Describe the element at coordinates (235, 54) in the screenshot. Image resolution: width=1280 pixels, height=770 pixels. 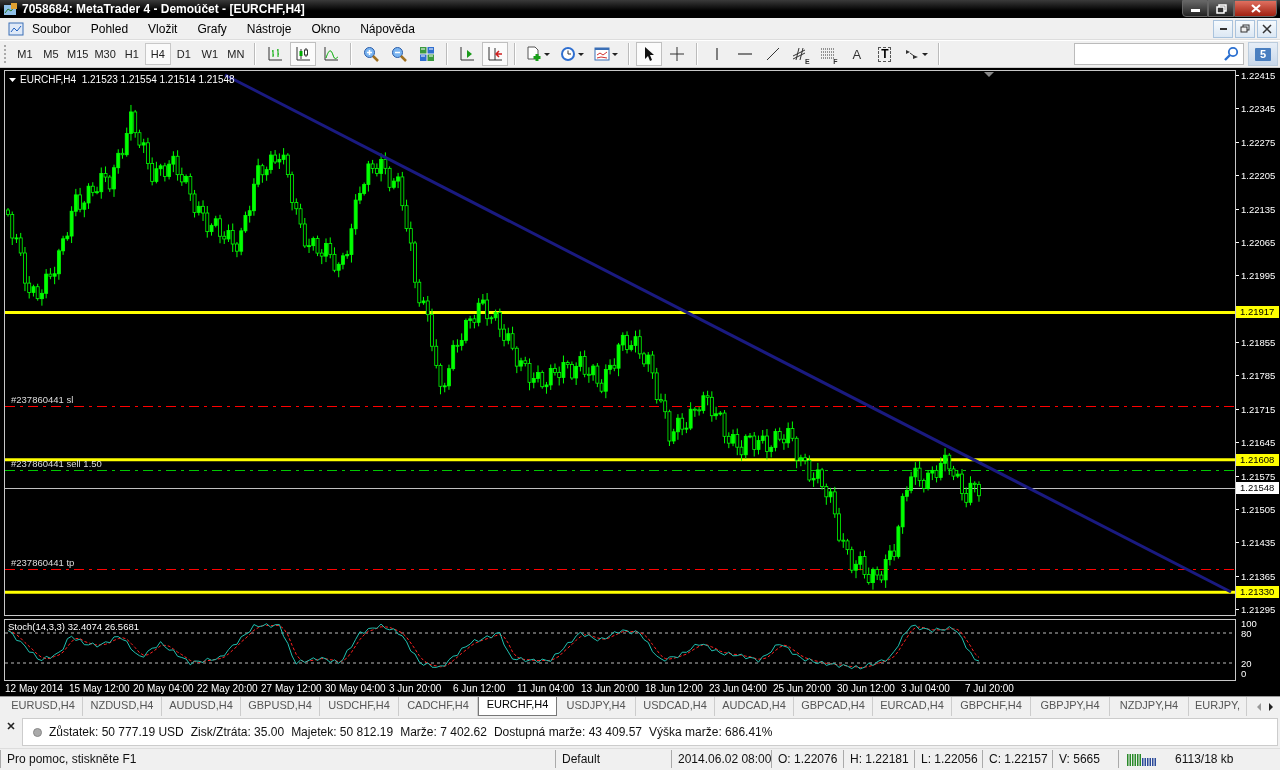
I see `timeframe-button: MN` at that location.